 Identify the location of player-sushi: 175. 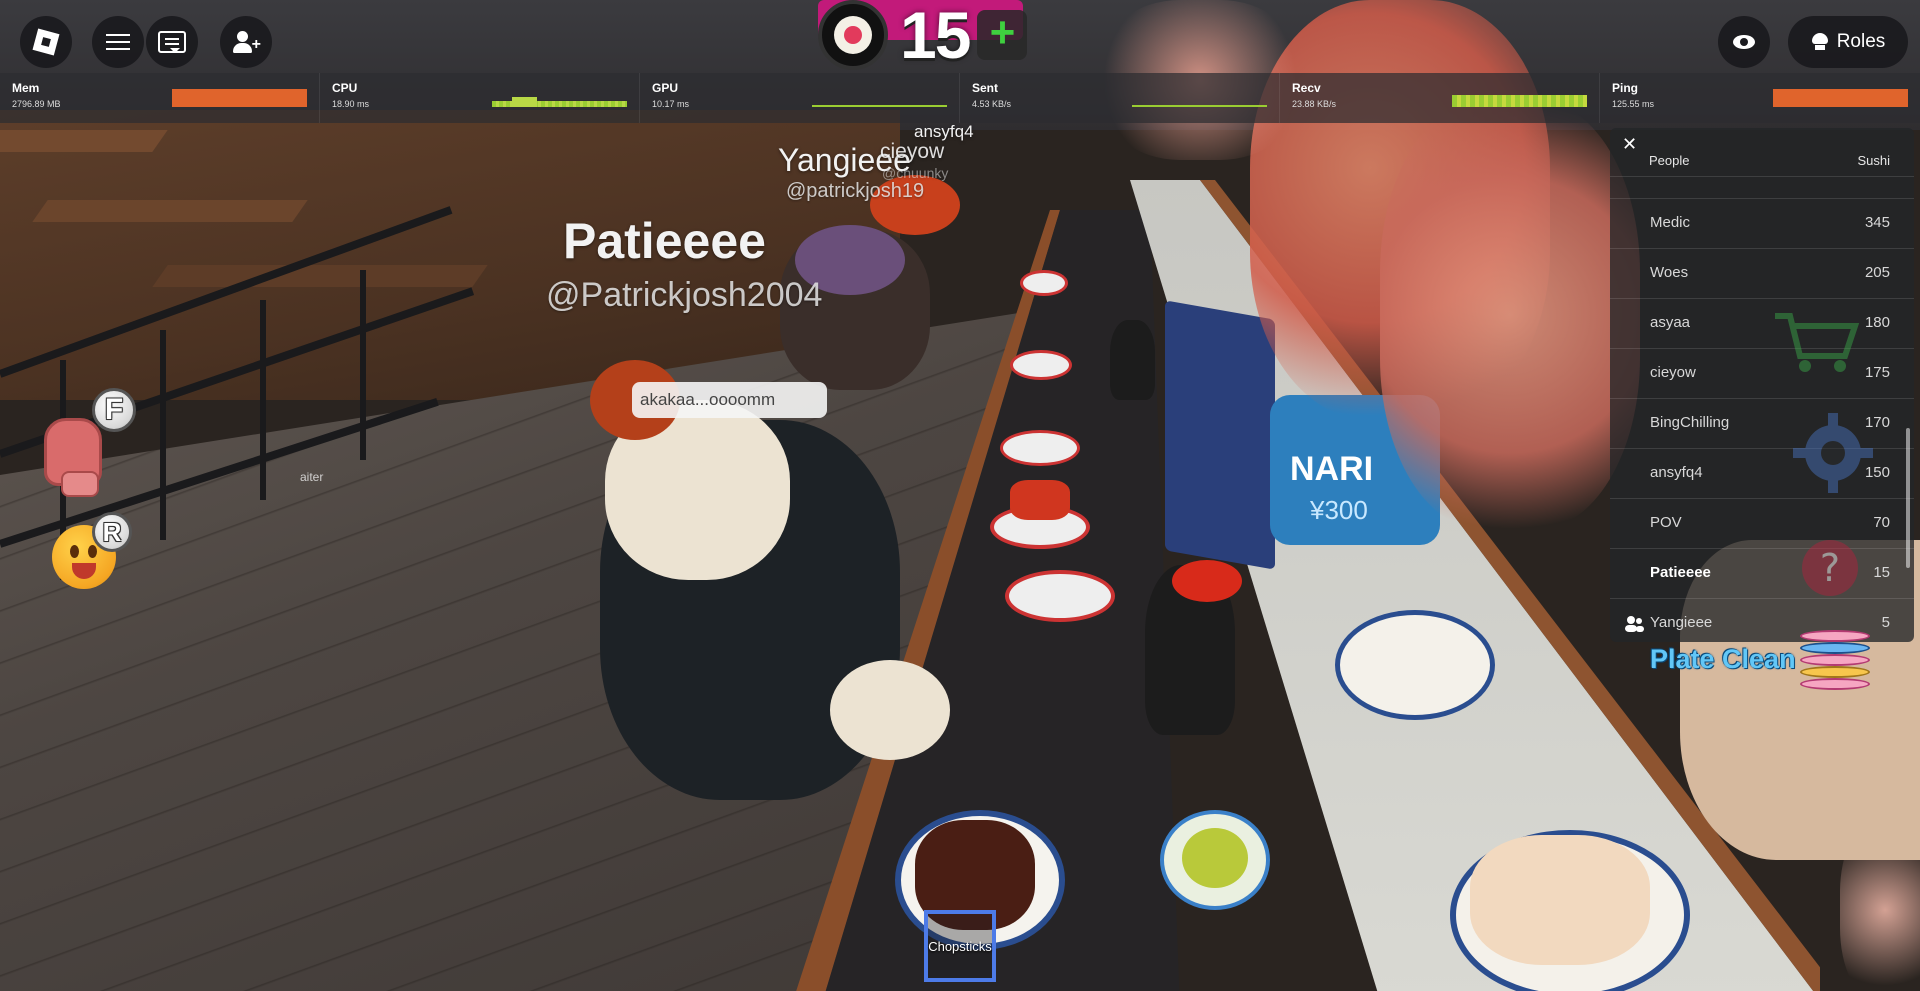
(1877, 372).